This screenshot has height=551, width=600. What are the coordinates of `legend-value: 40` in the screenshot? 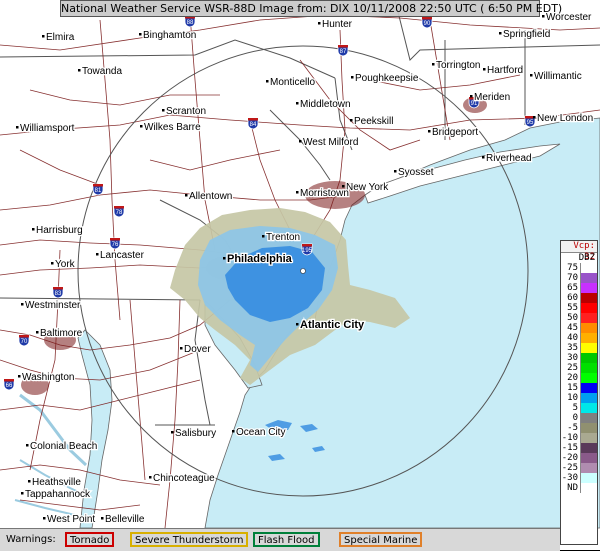 It's located at (572, 338).